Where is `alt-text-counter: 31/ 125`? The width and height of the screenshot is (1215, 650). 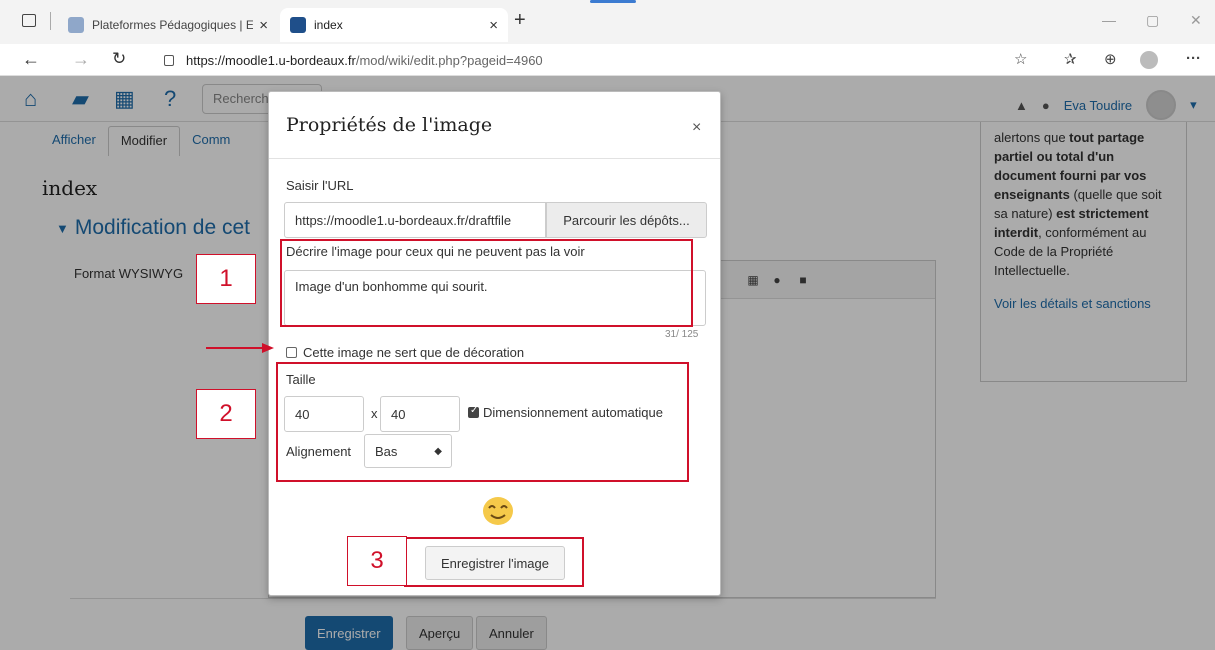
alt-text-counter: 31/ 125 is located at coordinates (682, 334).